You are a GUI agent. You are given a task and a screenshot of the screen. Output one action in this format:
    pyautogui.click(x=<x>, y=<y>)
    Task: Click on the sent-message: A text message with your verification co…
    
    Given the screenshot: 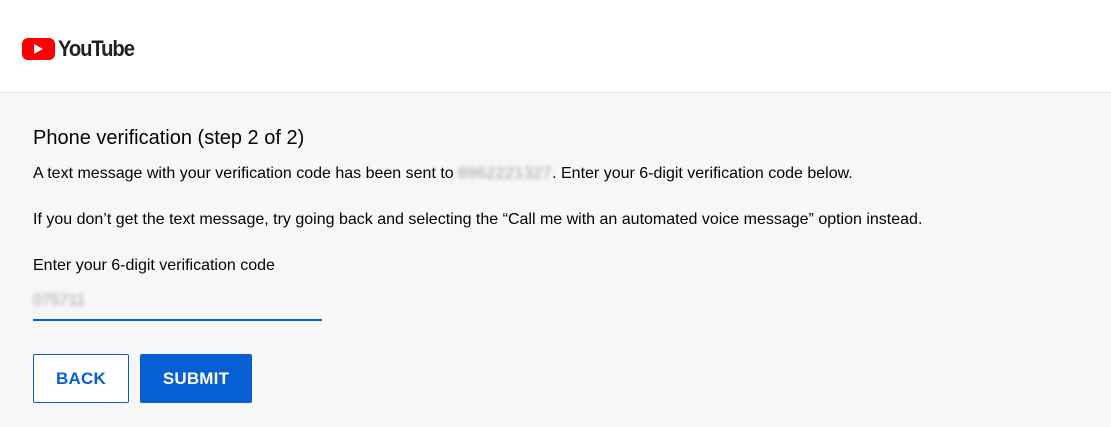 What is the action you would take?
    pyautogui.click(x=443, y=174)
    